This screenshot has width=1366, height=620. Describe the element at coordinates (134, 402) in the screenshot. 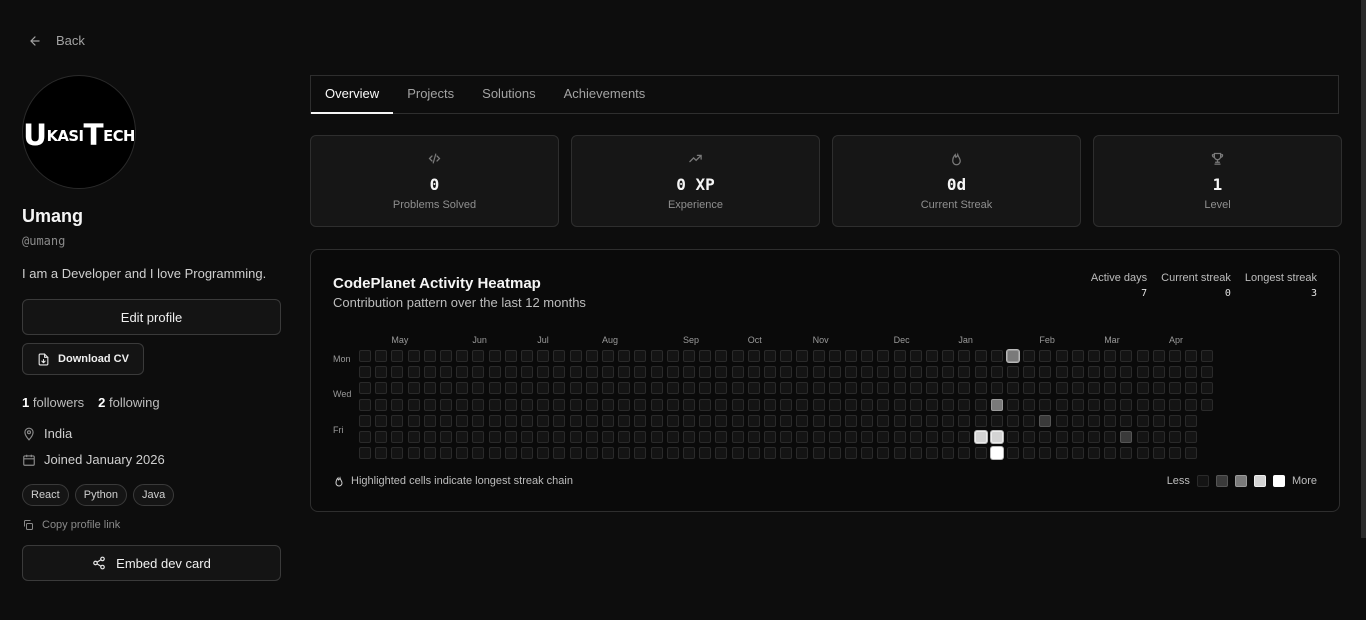

I see `following-label: following` at that location.